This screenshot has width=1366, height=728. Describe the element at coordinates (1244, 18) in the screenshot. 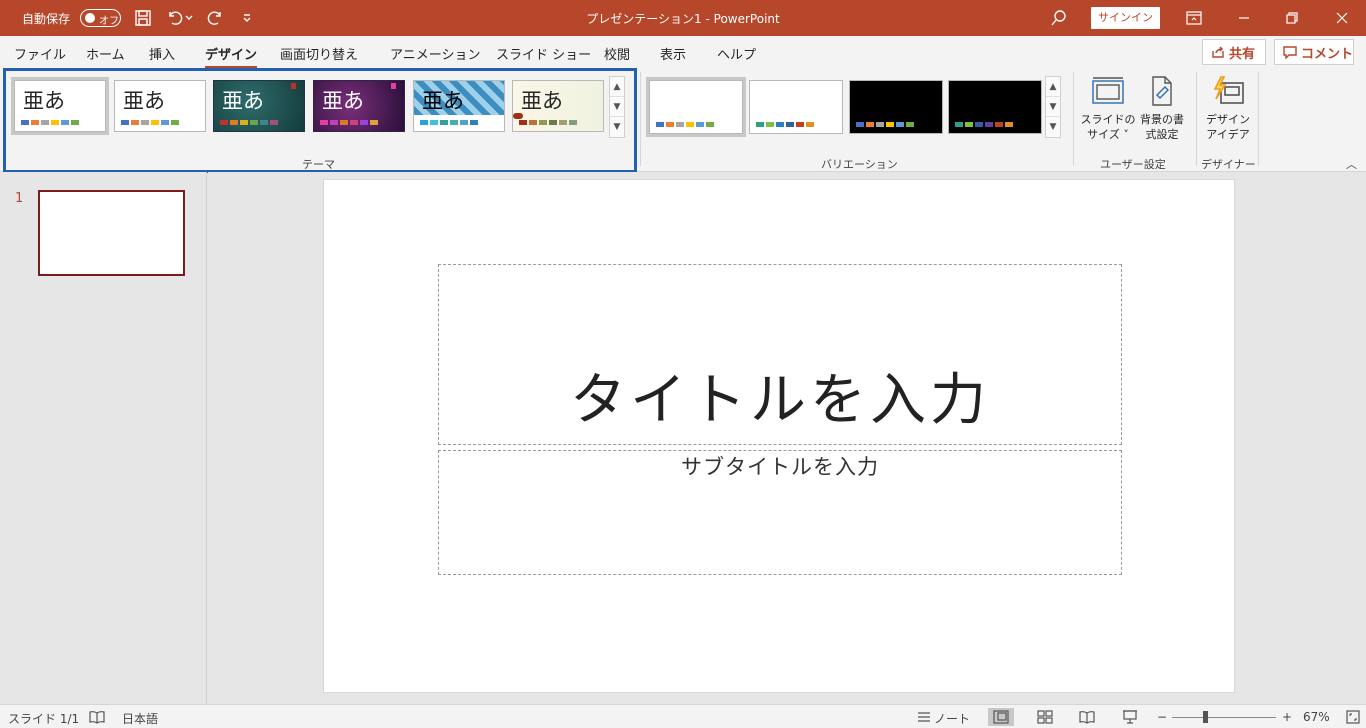

I see `minimize-icon` at that location.